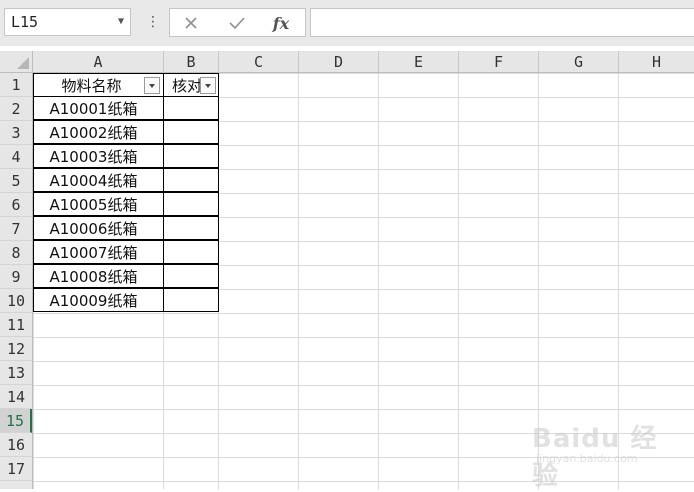  I want to click on formula-buttons: fx, so click(237, 22).